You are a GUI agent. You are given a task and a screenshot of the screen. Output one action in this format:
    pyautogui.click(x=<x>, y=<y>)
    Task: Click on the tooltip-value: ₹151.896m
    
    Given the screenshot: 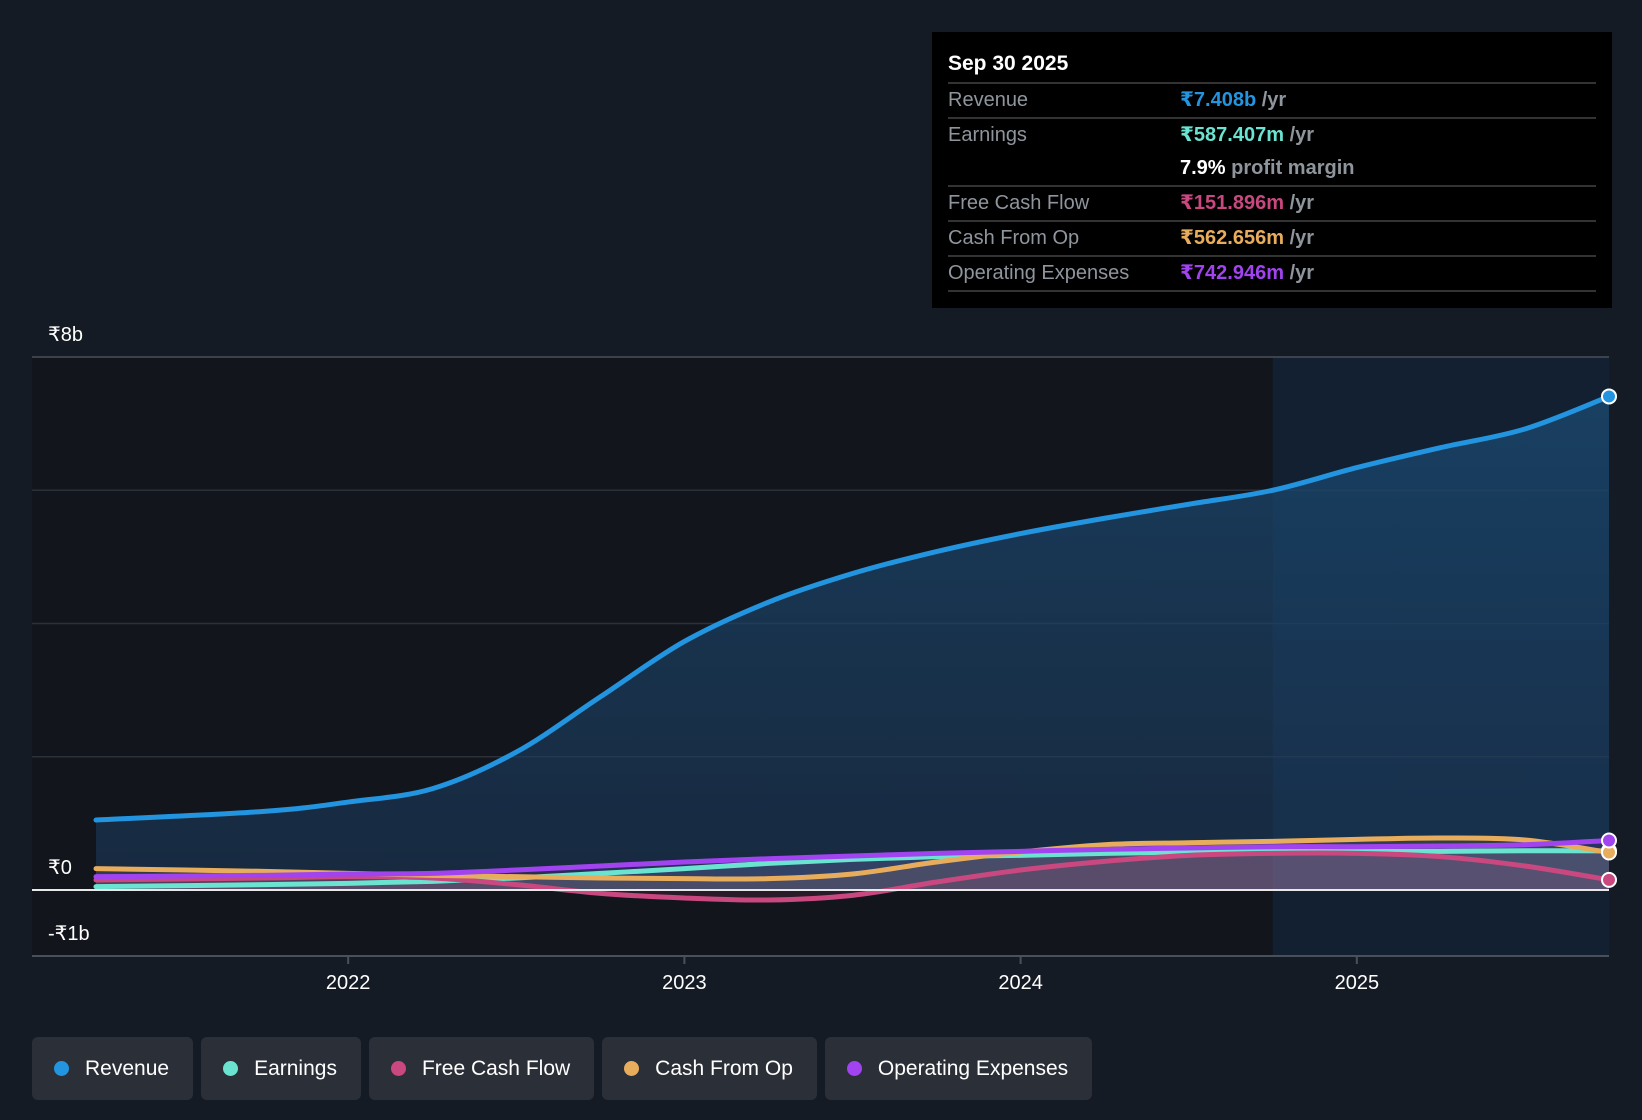 What is the action you would take?
    pyautogui.click(x=1232, y=203)
    